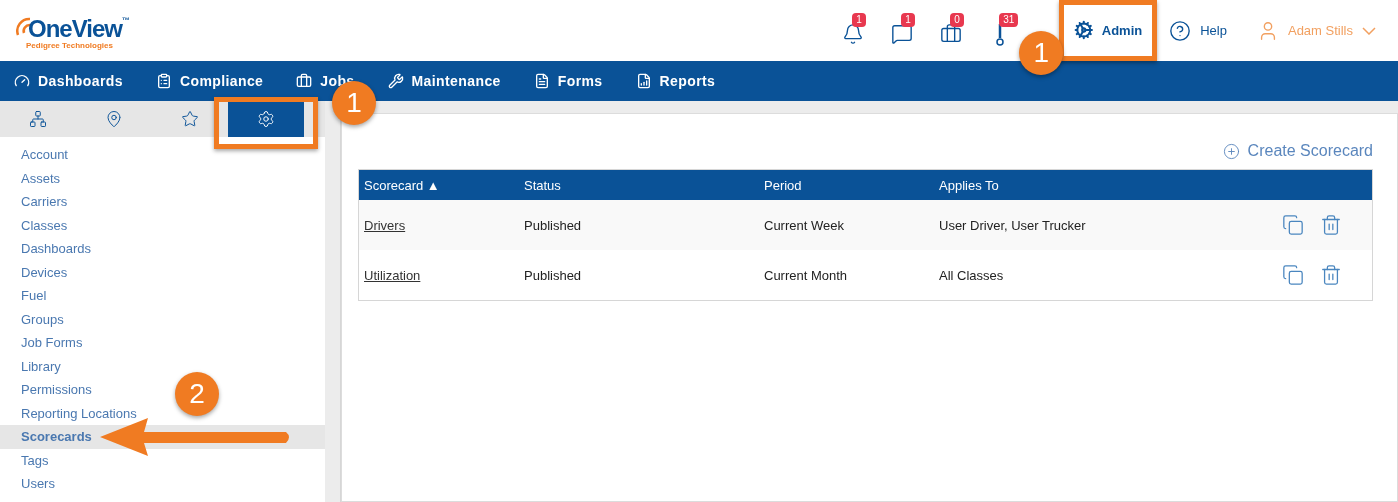 The height and width of the screenshot is (502, 1398). I want to click on count-badge: 0, so click(957, 19).